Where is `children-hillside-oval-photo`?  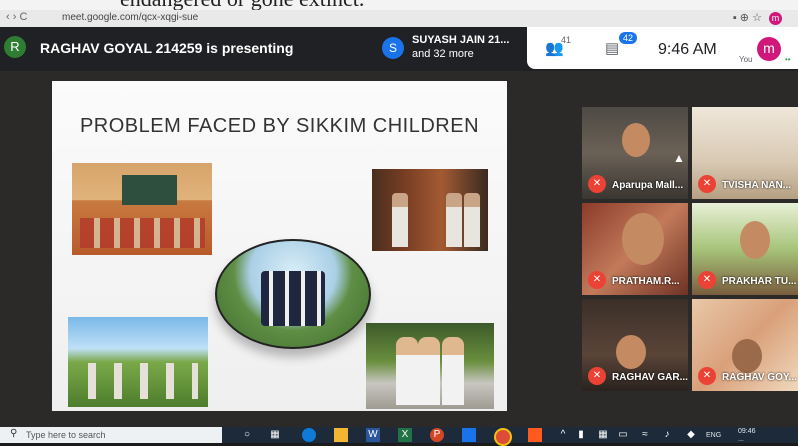
children-hillside-oval-photo is located at coordinates (293, 294).